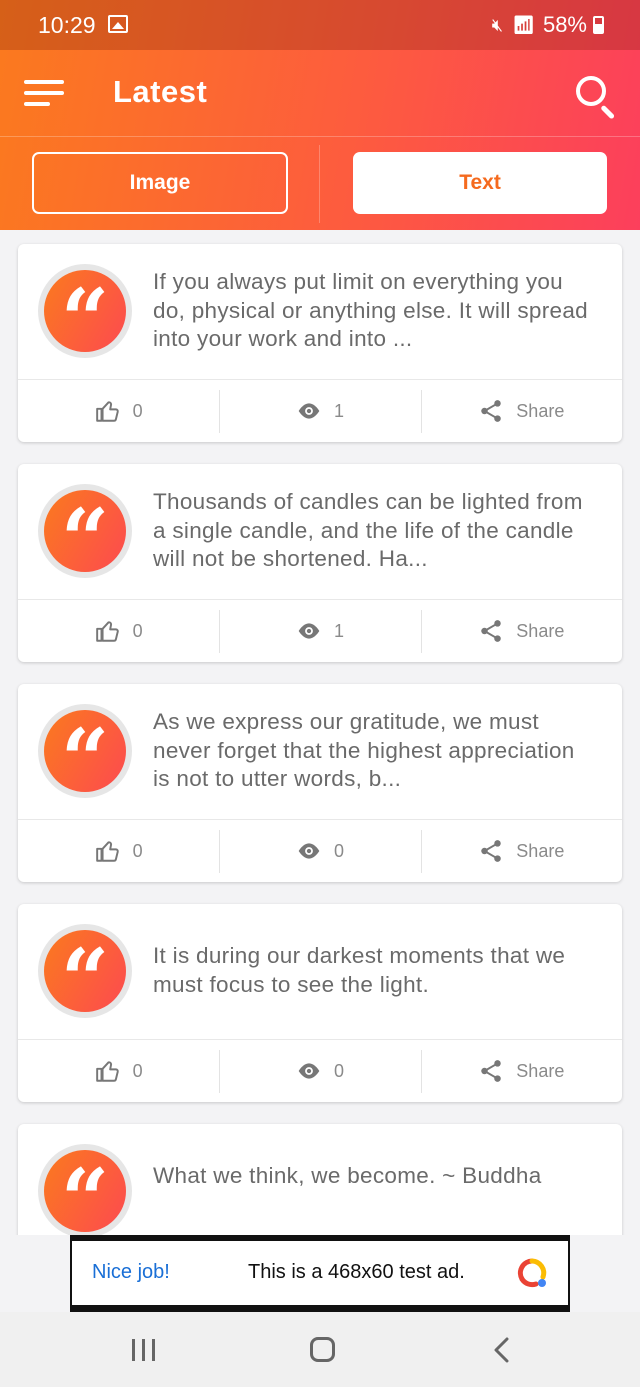  Describe the element at coordinates (480, 183) in the screenshot. I see `tab-text: Text` at that location.